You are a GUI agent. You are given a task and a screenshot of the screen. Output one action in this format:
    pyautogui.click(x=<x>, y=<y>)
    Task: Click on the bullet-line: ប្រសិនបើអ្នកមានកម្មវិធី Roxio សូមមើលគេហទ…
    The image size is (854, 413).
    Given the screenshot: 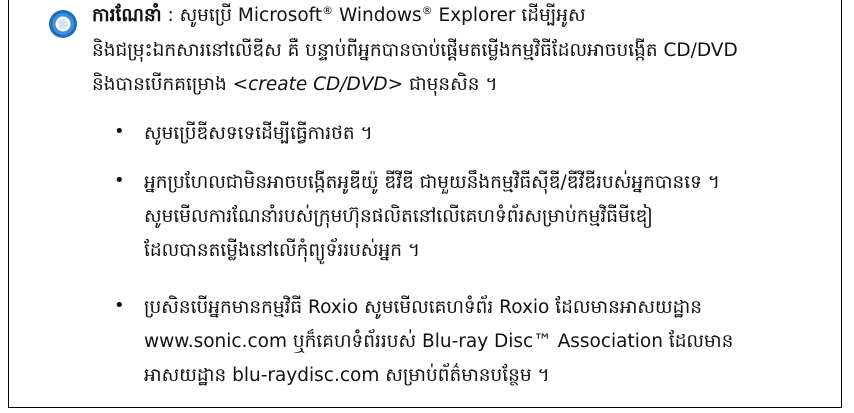 What is the action you would take?
    pyautogui.click(x=423, y=307)
    